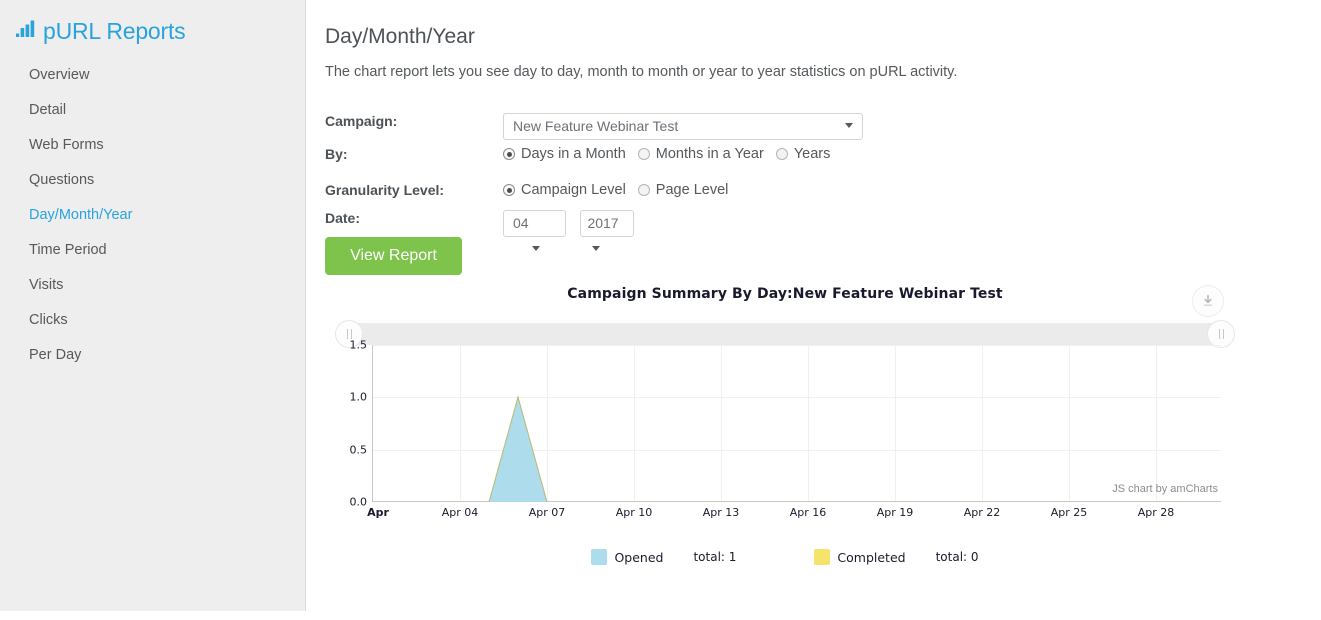 The width and height of the screenshot is (1321, 620). What do you see at coordinates (358, 450) in the screenshot?
I see `y-tick-label: 0.5` at bounding box center [358, 450].